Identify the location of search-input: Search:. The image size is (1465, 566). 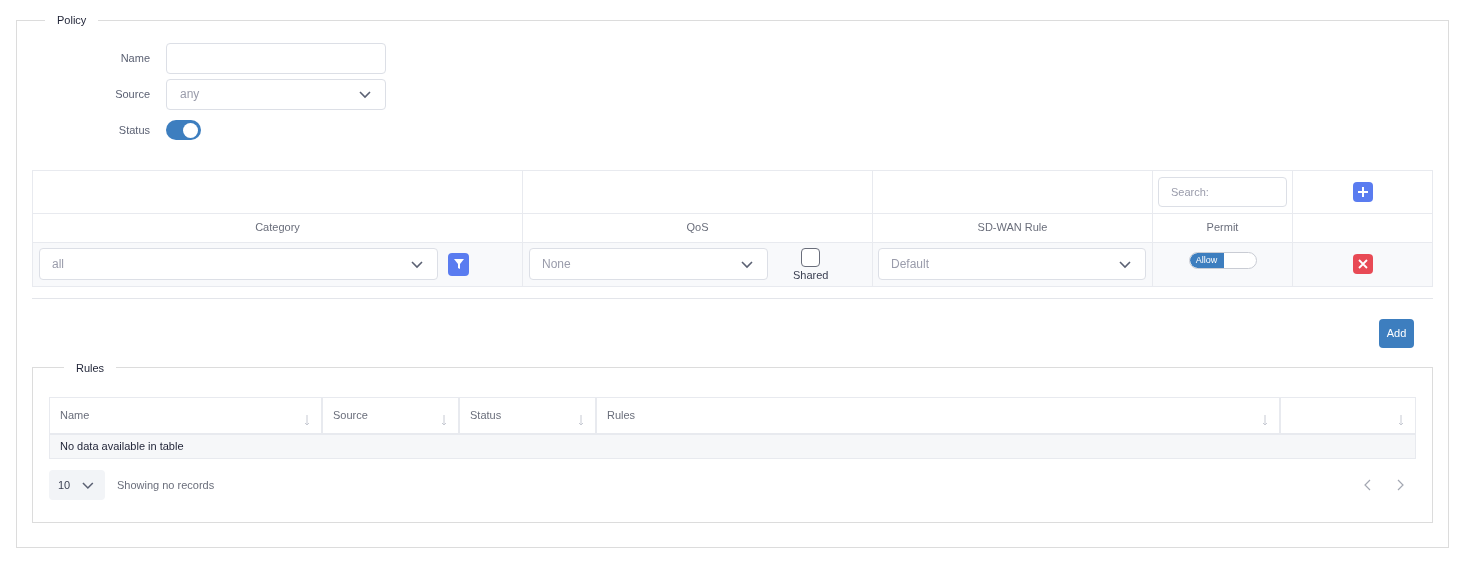
(1222, 191).